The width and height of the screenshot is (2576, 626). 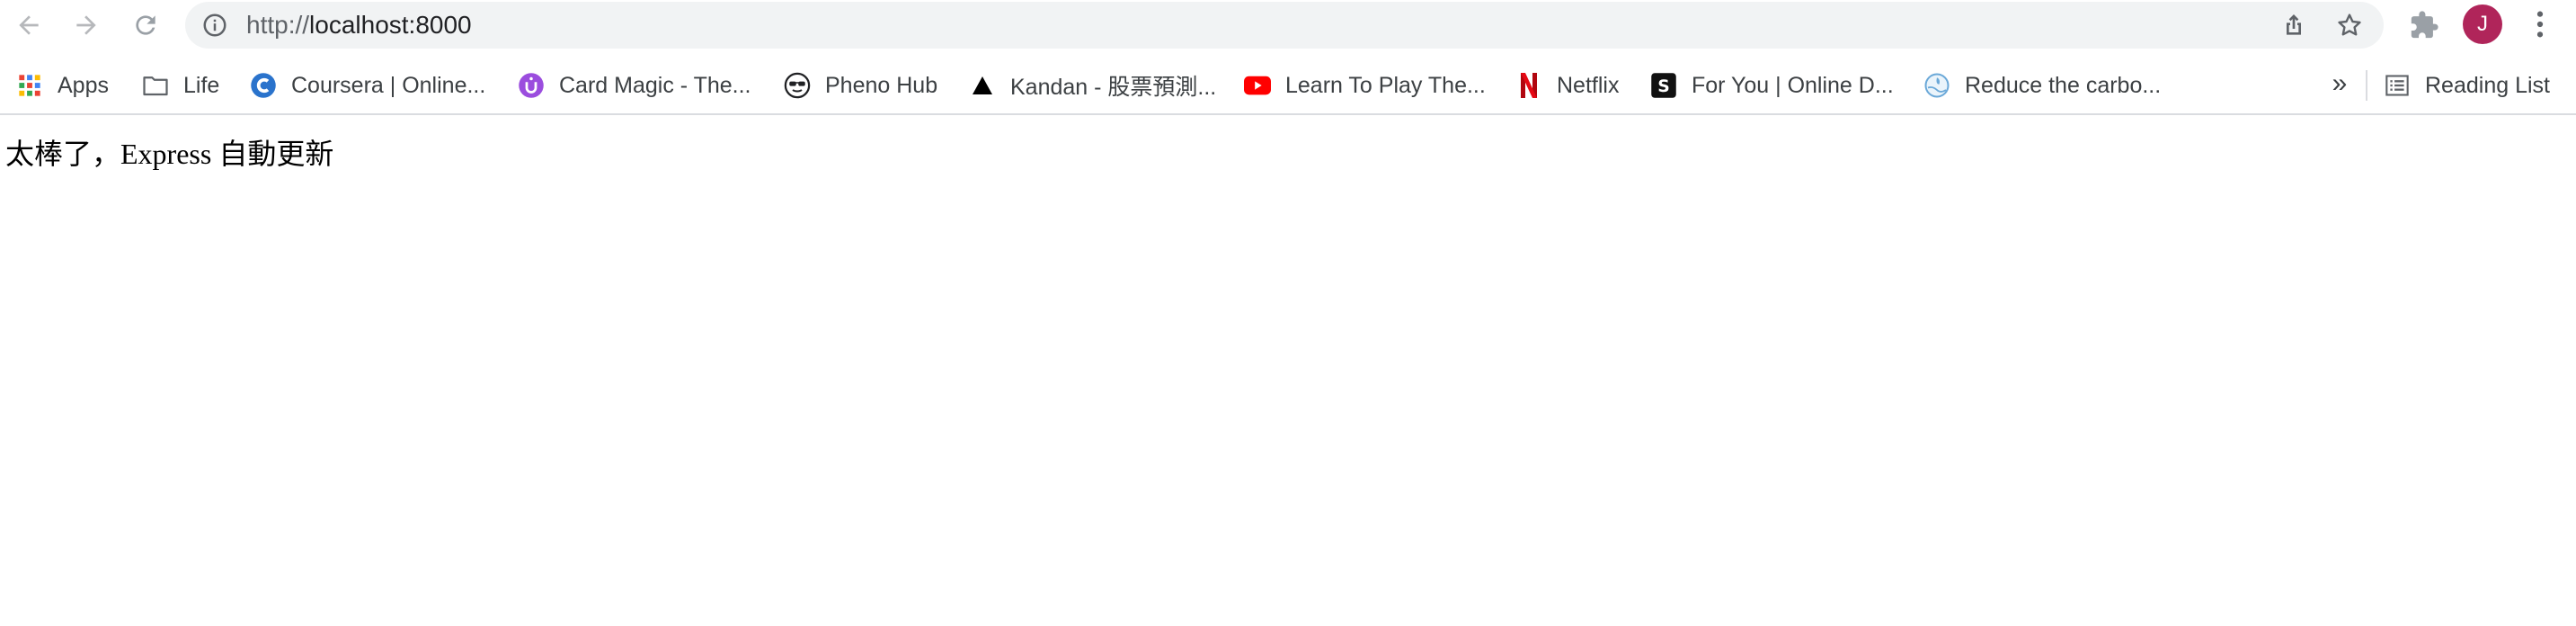 I want to click on page-body-text: 太棒了，Express 自動更新, so click(x=169, y=154).